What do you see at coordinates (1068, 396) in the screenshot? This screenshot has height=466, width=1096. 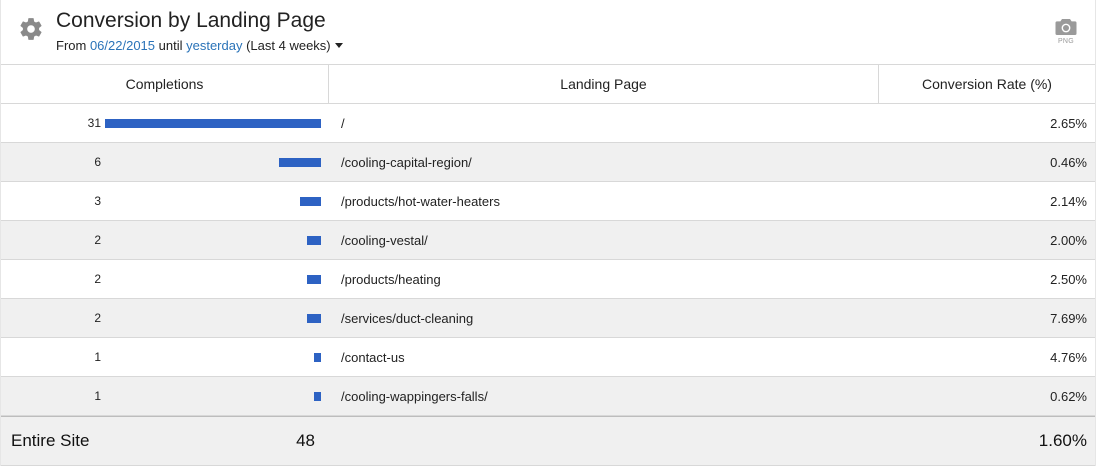 I see `conversion-rate-cell: 0.62%` at bounding box center [1068, 396].